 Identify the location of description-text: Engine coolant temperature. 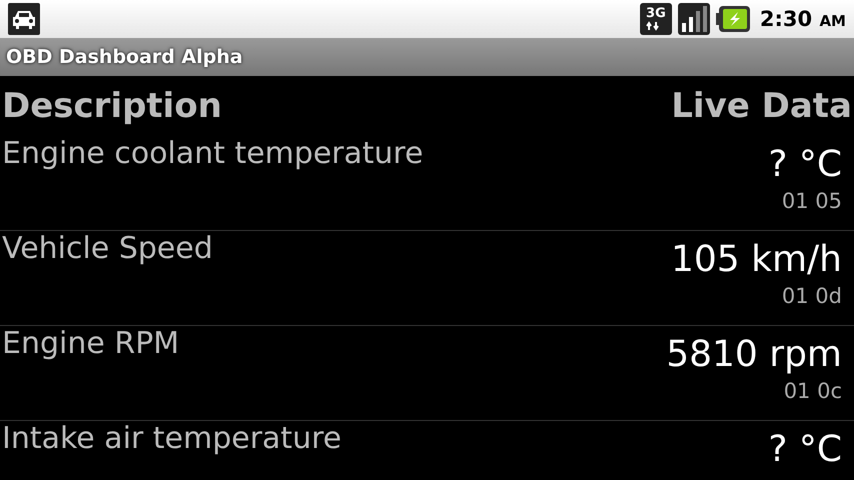
(213, 154).